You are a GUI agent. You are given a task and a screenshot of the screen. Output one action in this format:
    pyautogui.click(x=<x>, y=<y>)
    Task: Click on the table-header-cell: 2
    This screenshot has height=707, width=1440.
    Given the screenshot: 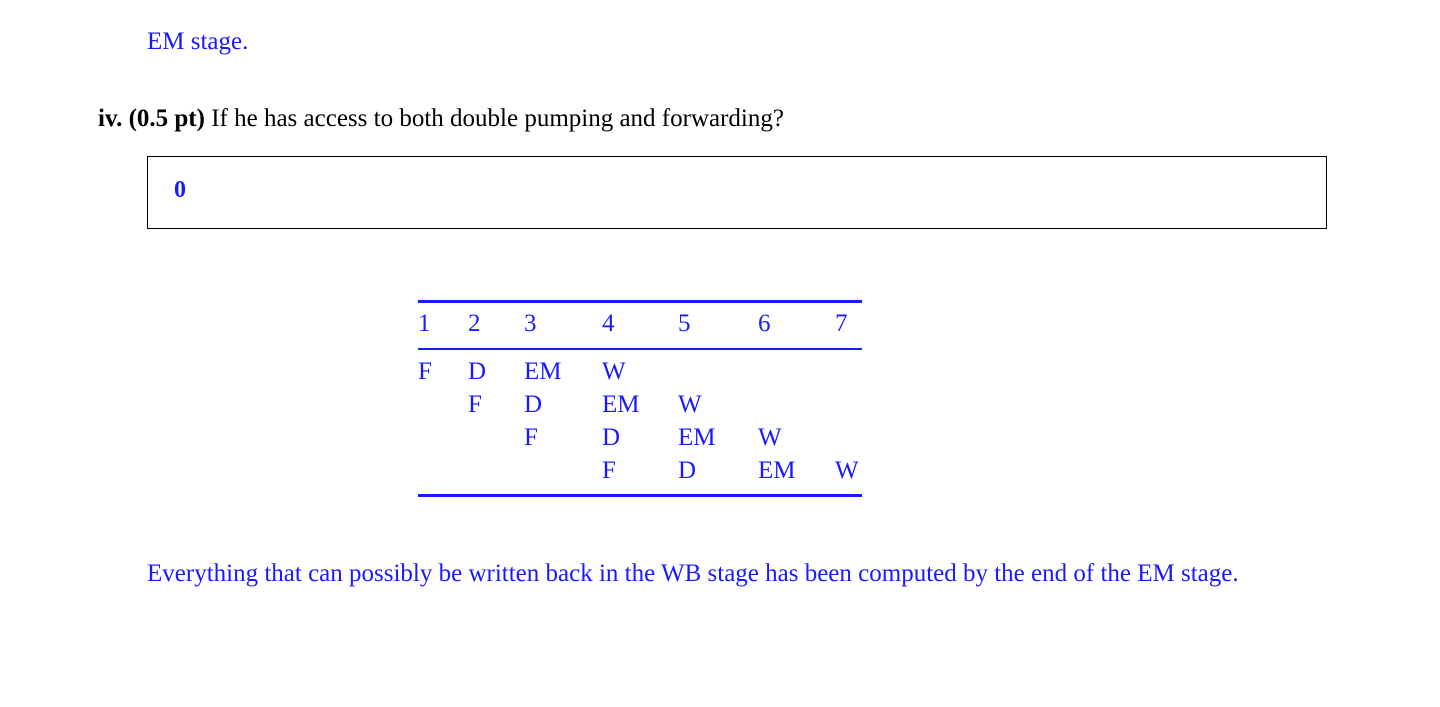 What is the action you would take?
    pyautogui.click(x=474, y=323)
    